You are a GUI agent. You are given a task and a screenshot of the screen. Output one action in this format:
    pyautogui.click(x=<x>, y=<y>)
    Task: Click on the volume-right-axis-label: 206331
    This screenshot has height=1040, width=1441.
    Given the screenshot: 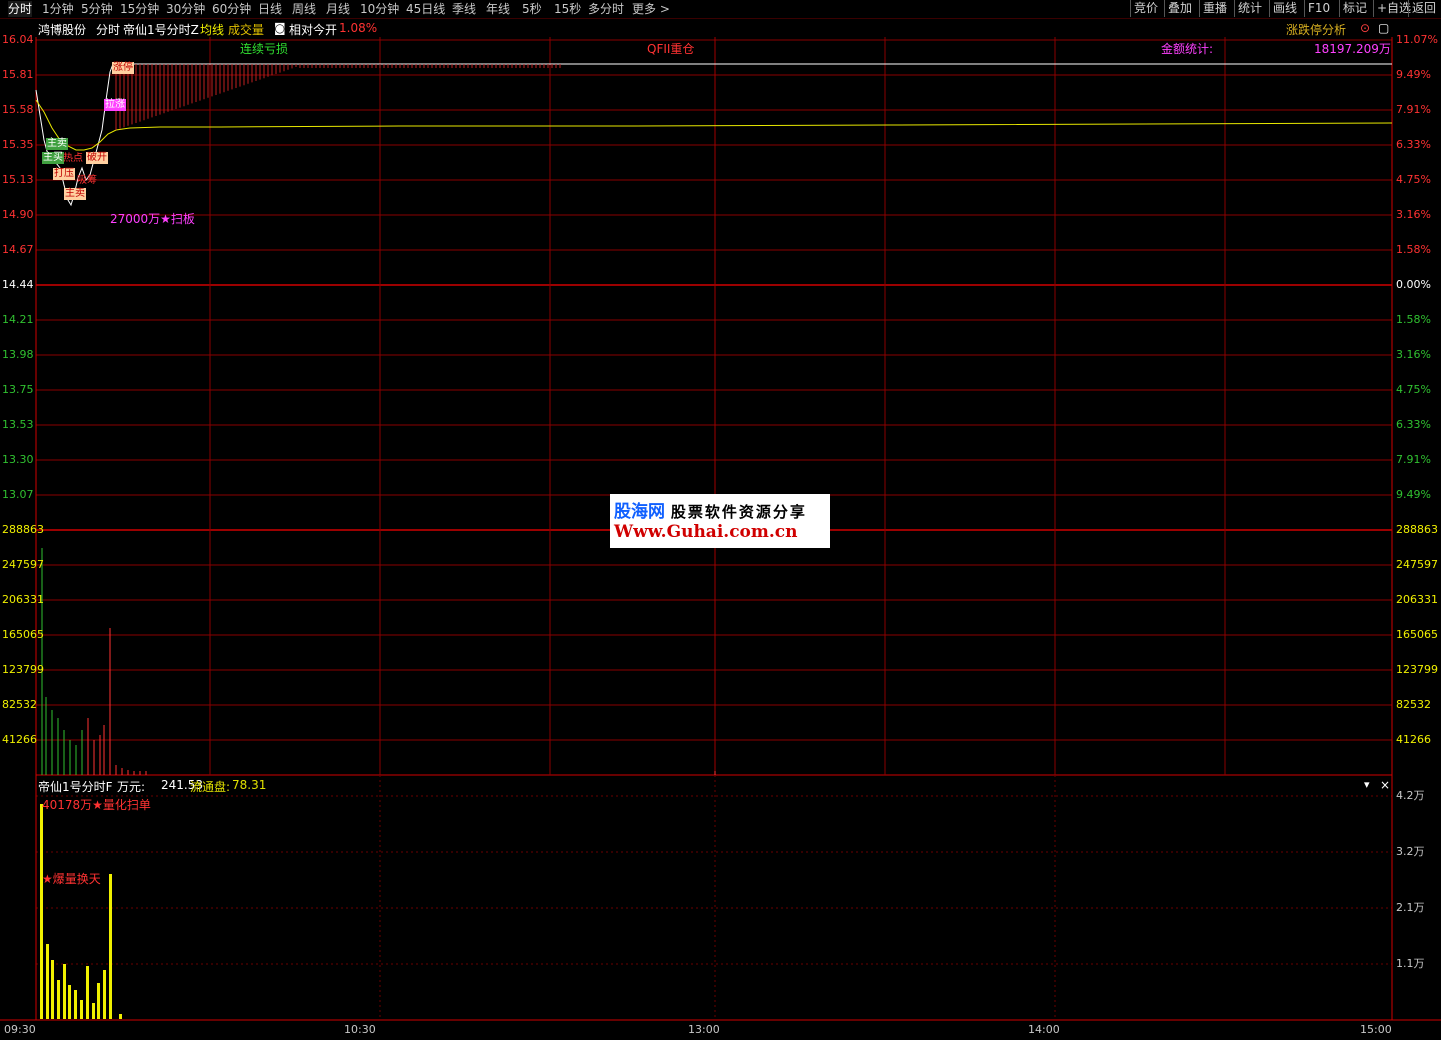 What is the action you would take?
    pyautogui.click(x=1417, y=599)
    